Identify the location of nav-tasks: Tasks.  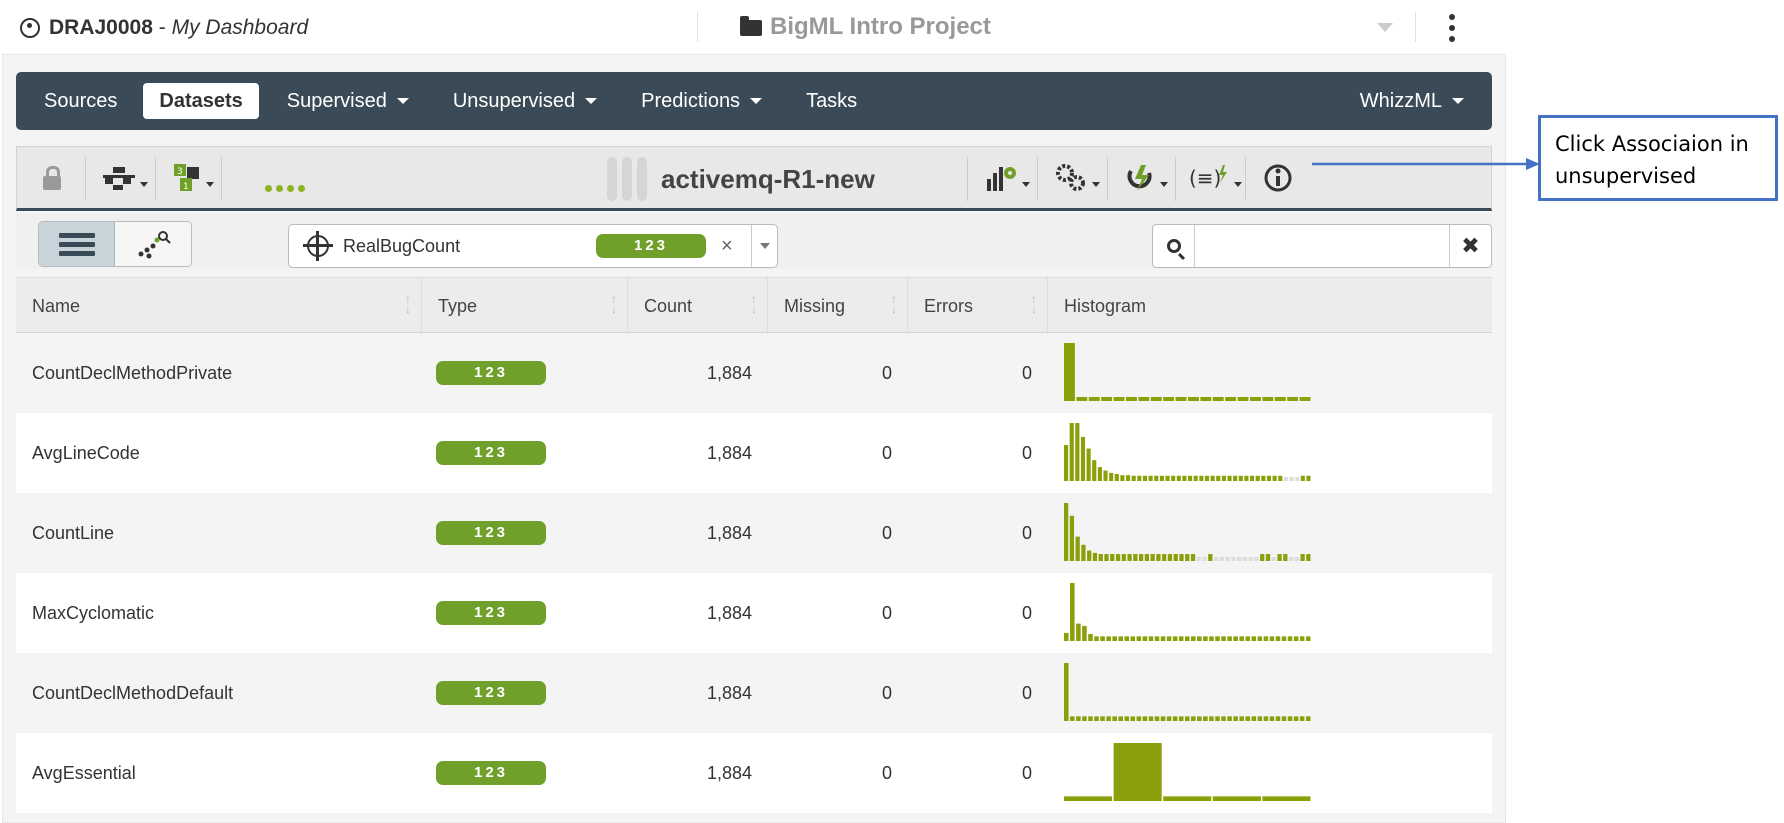
(831, 101).